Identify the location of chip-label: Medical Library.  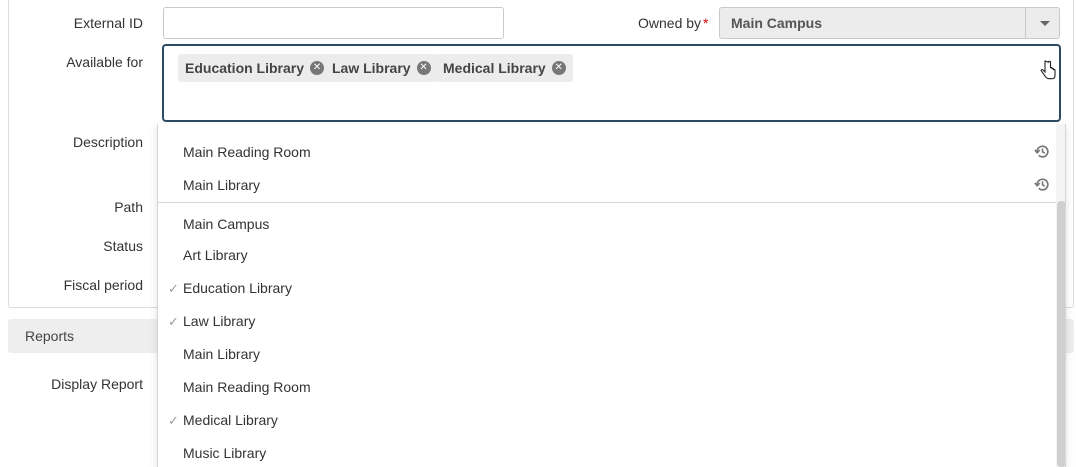
(494, 68).